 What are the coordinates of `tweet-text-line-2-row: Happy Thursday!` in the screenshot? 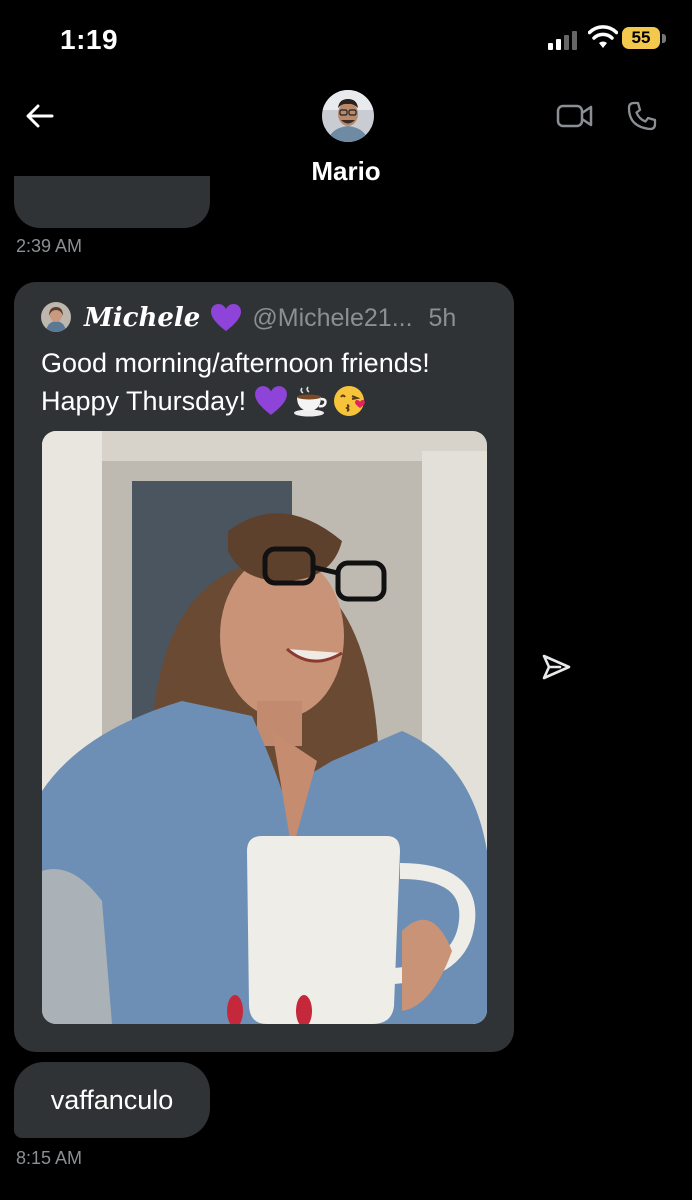 It's located at (271, 401).